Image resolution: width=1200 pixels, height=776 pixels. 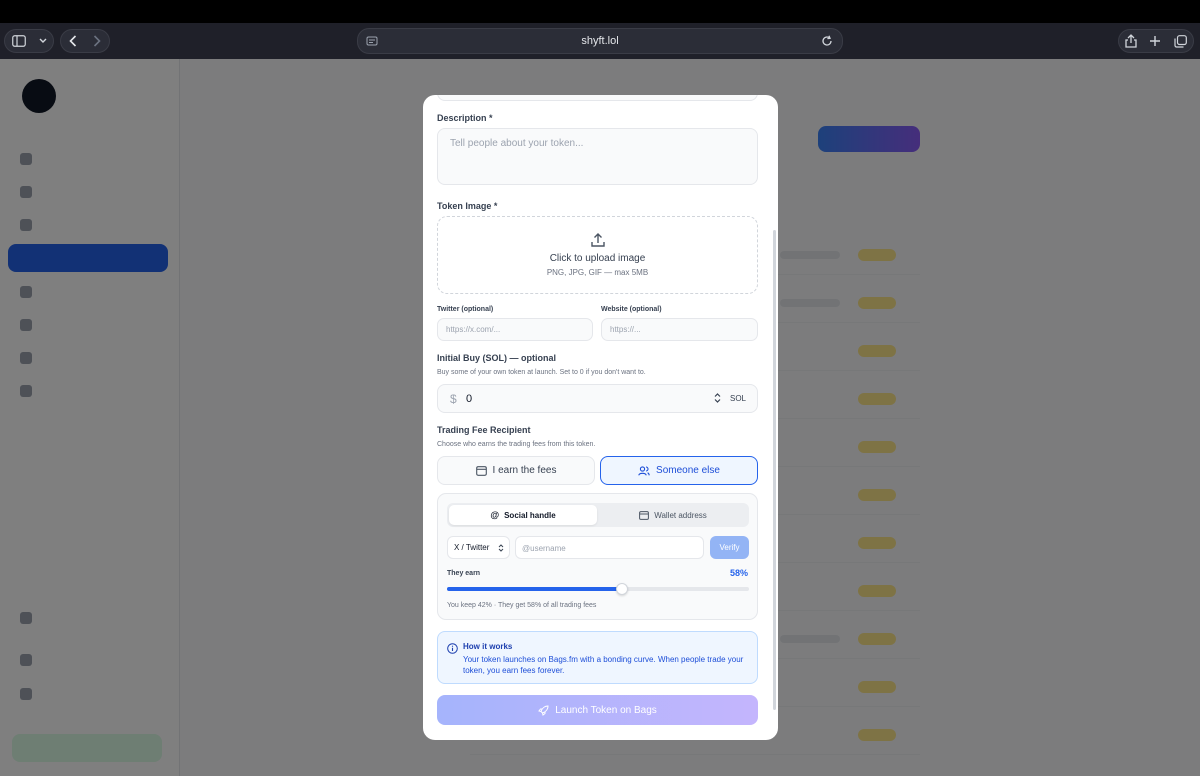 What do you see at coordinates (598, 515) in the screenshot?
I see `recipient-type-tabs: @ Social handle Wallet address` at bounding box center [598, 515].